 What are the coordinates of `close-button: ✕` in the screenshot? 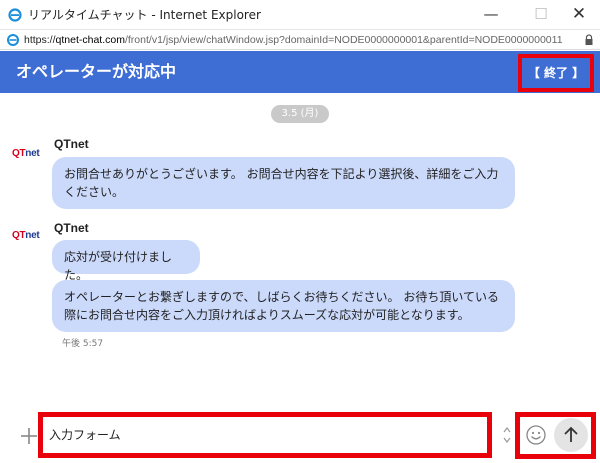 It's located at (579, 14).